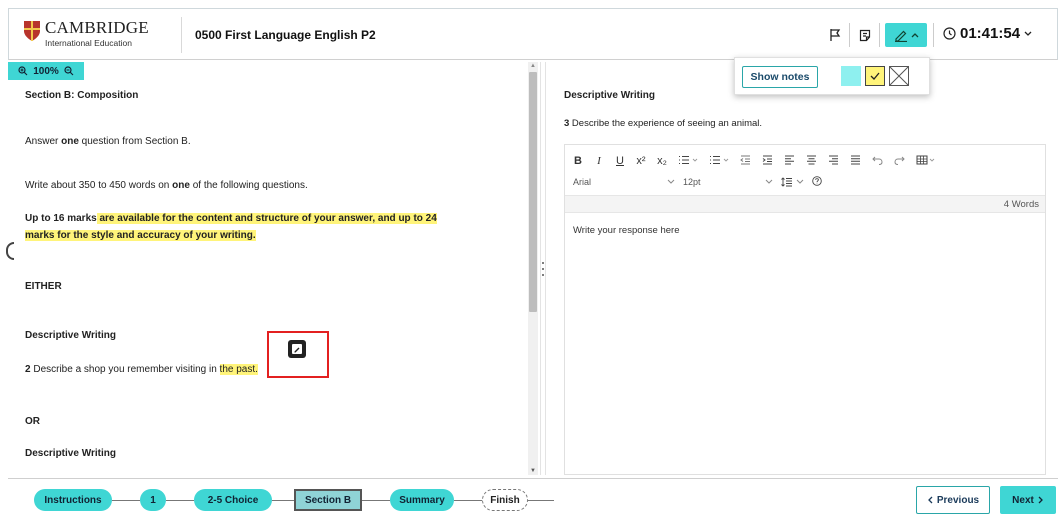 The height and width of the screenshot is (521, 1063). What do you see at coordinates (745, 161) in the screenshot?
I see `outdent-icon` at bounding box center [745, 161].